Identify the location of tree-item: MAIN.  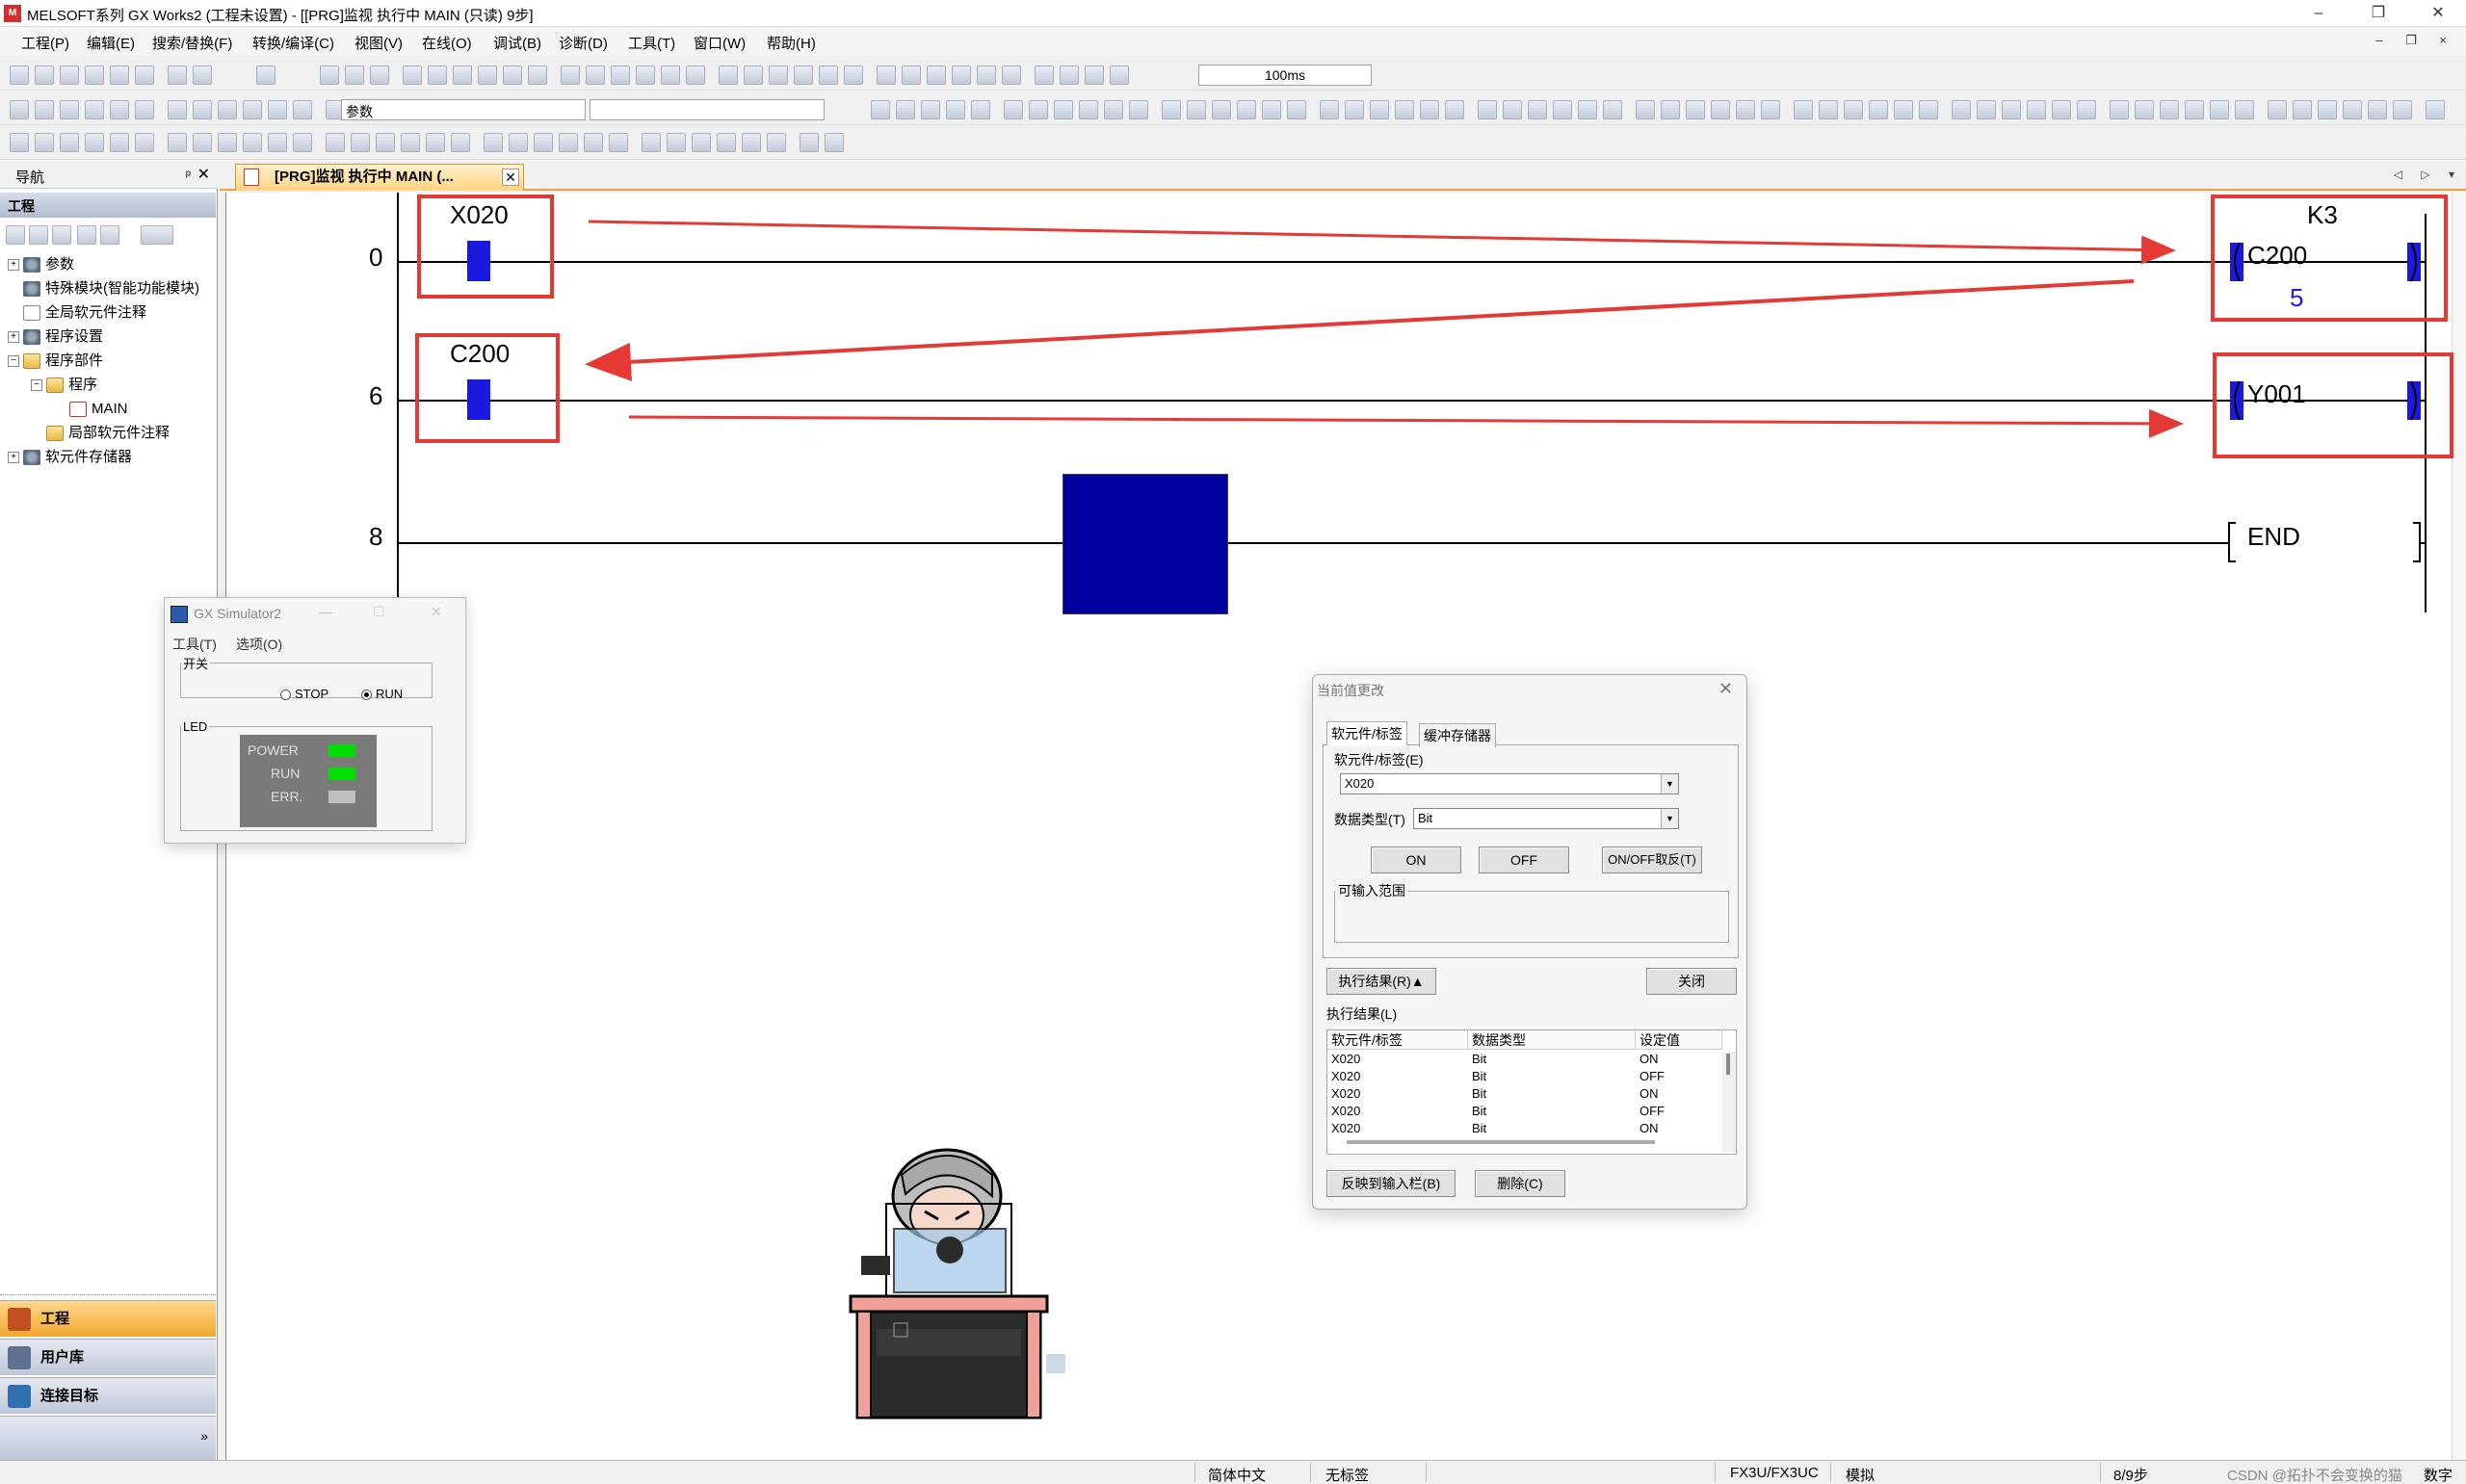
(91, 410).